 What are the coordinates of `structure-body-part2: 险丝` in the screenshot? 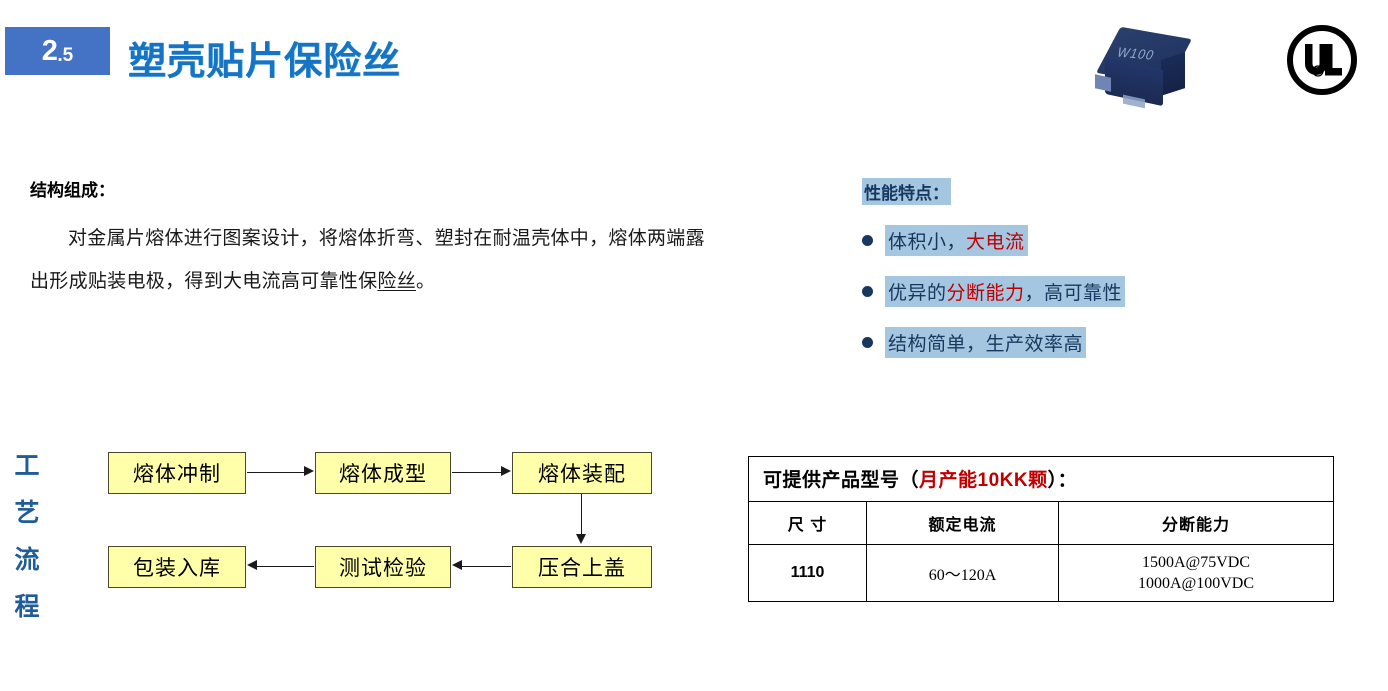 It's located at (397, 281).